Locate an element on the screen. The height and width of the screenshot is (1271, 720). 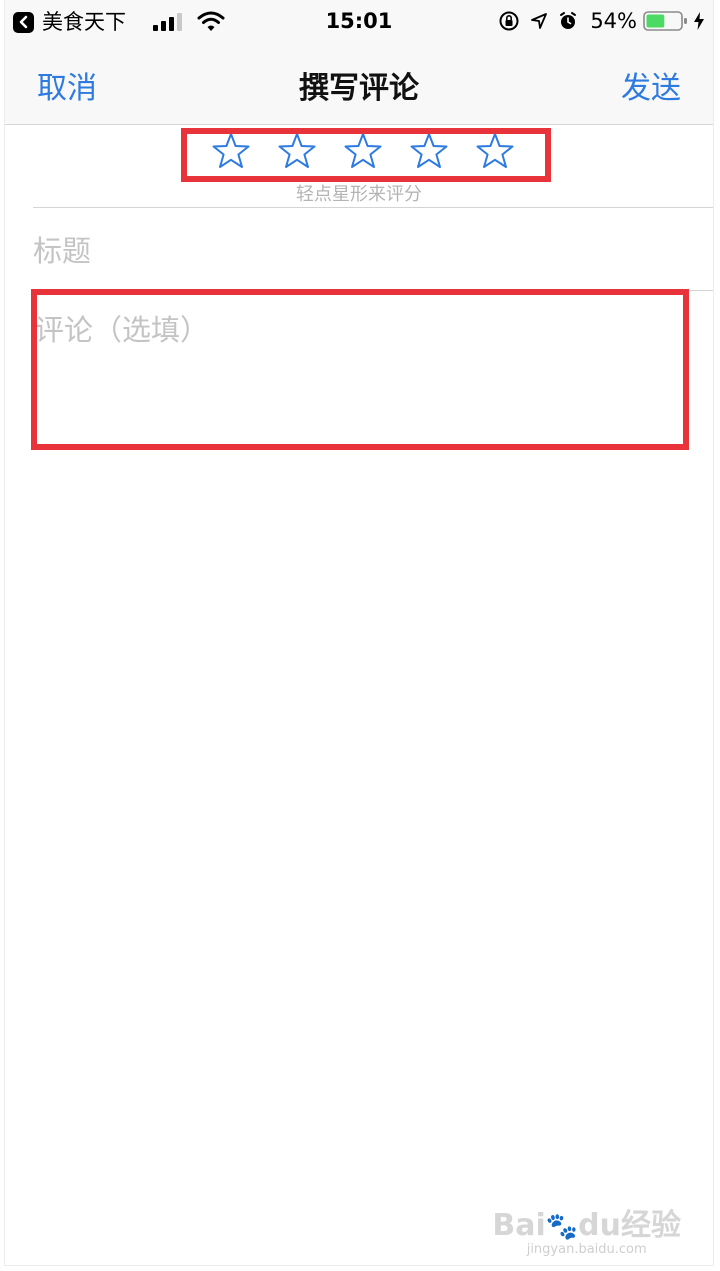
title-input: 标题 is located at coordinates (62, 249).